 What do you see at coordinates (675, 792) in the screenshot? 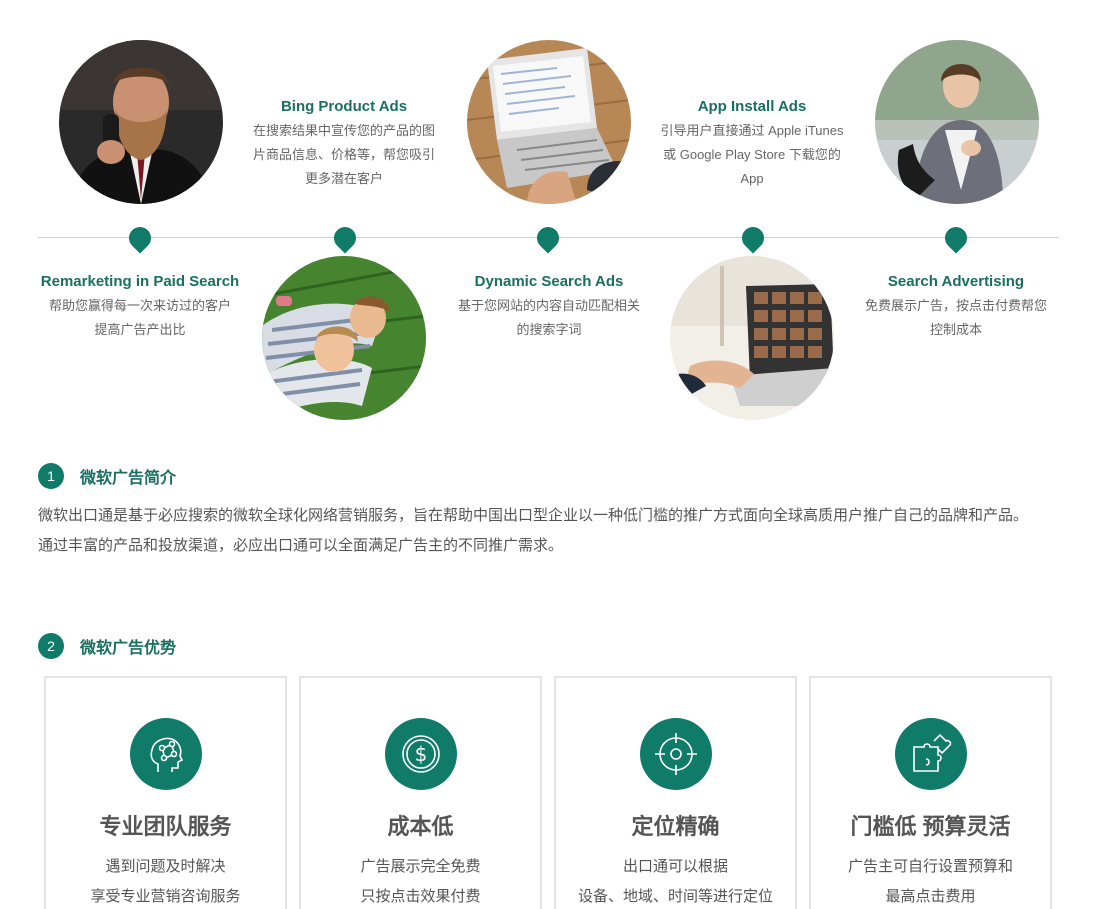
I see `advantage-card-targeting: 定位精确 出口通可以根据 设备、地域、时间等进行定位` at bounding box center [675, 792].